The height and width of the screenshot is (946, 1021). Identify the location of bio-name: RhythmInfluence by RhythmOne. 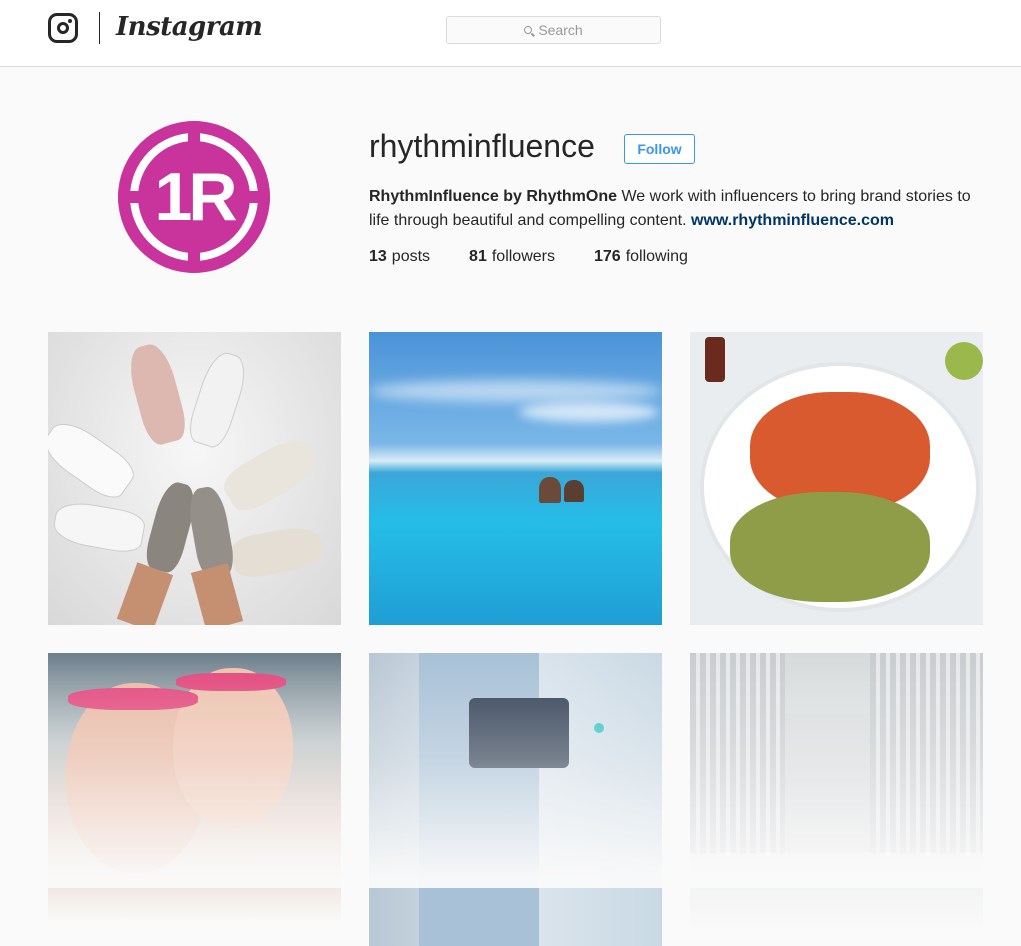
(493, 196).